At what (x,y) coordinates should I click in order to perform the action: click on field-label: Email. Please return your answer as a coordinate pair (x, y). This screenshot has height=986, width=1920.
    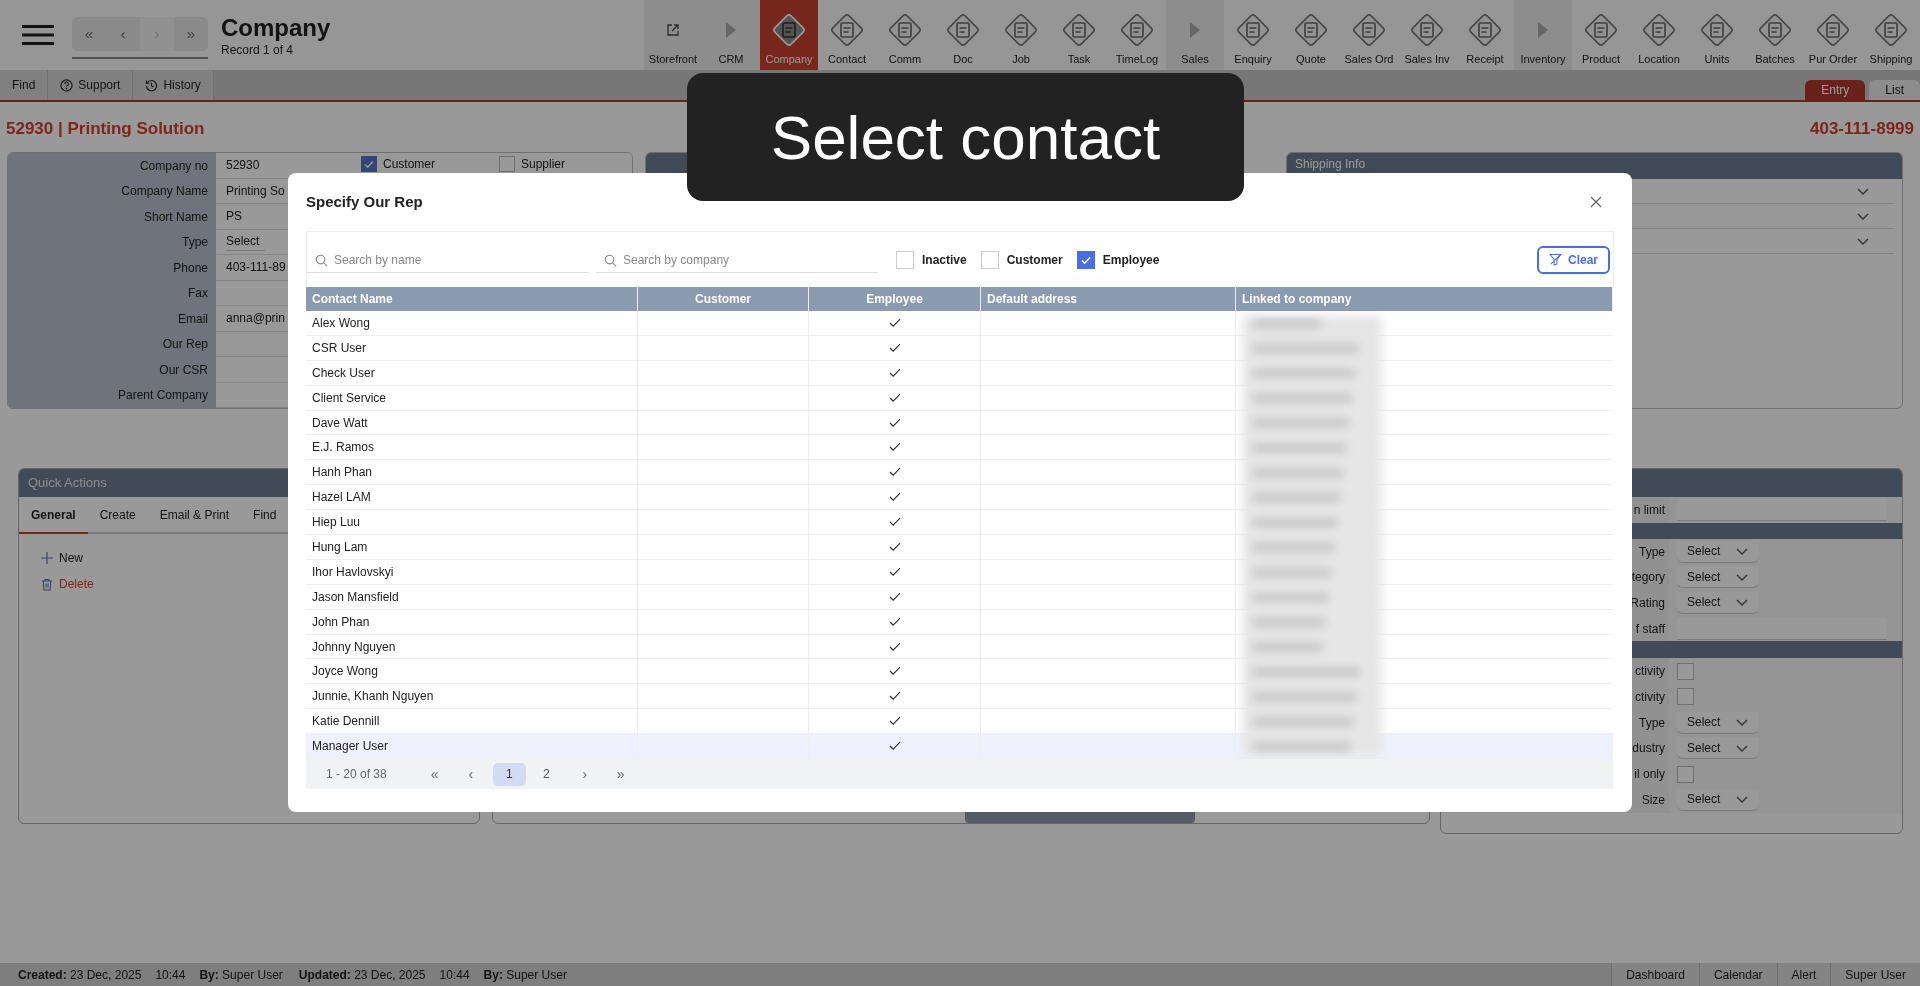
    Looking at the image, I should click on (112, 319).